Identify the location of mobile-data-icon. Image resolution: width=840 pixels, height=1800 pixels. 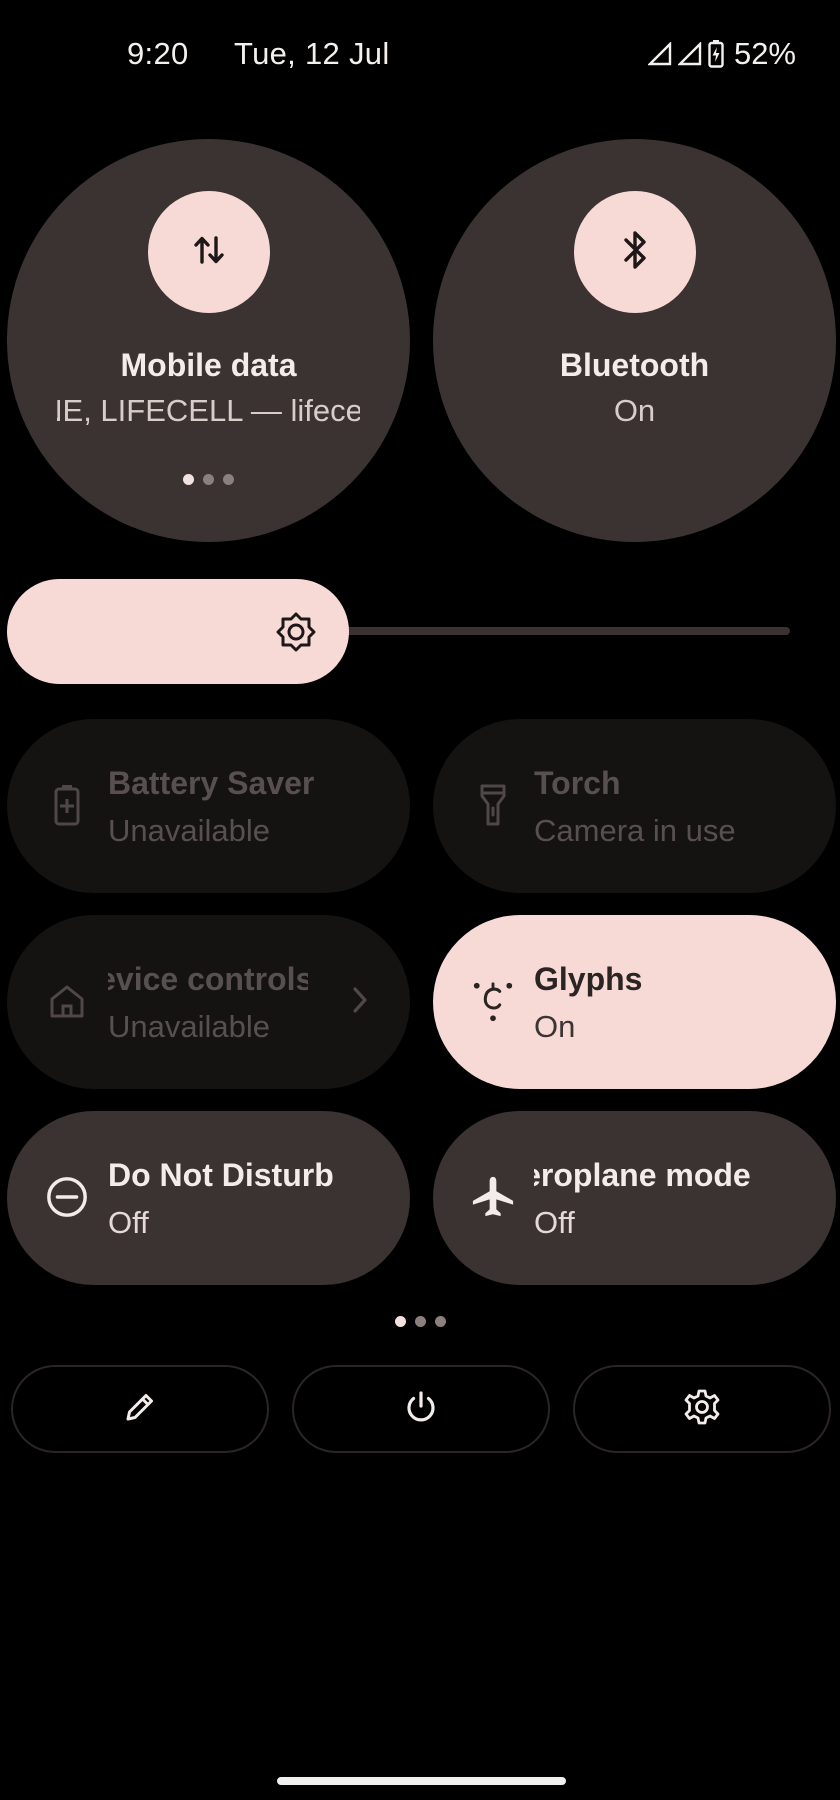
(209, 252).